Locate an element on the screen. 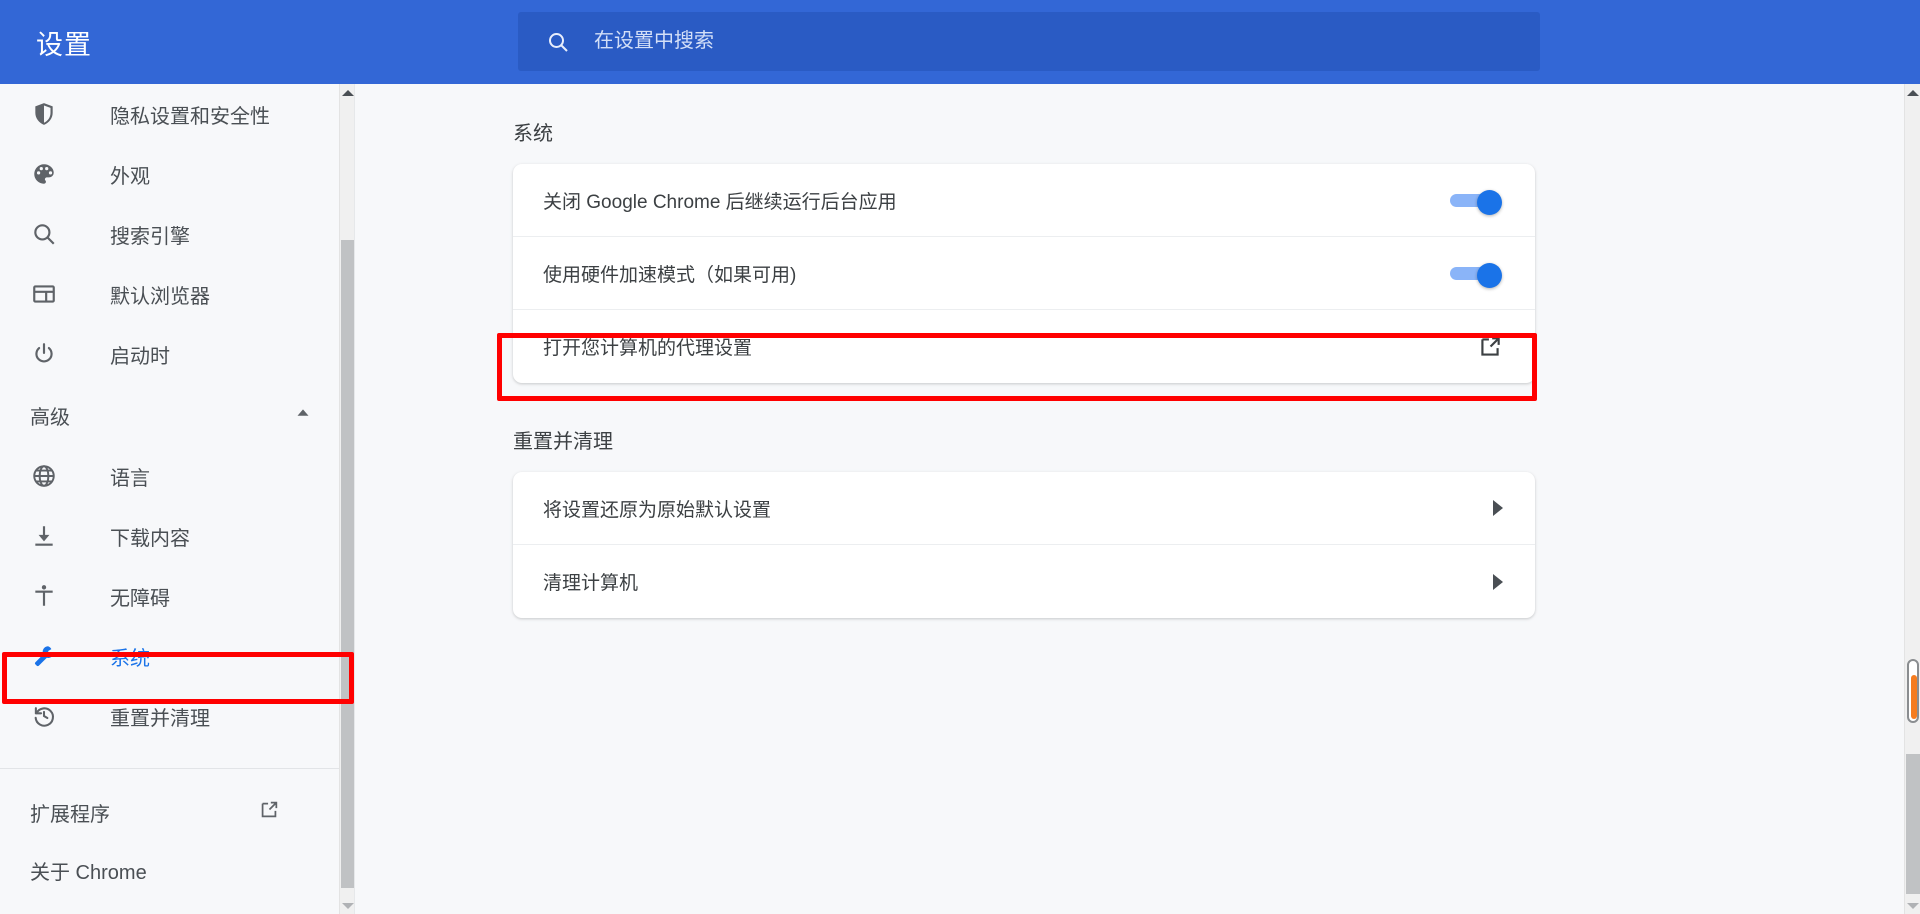  sidebar-item-label: 隐私设置和安全性 is located at coordinates (190, 116).